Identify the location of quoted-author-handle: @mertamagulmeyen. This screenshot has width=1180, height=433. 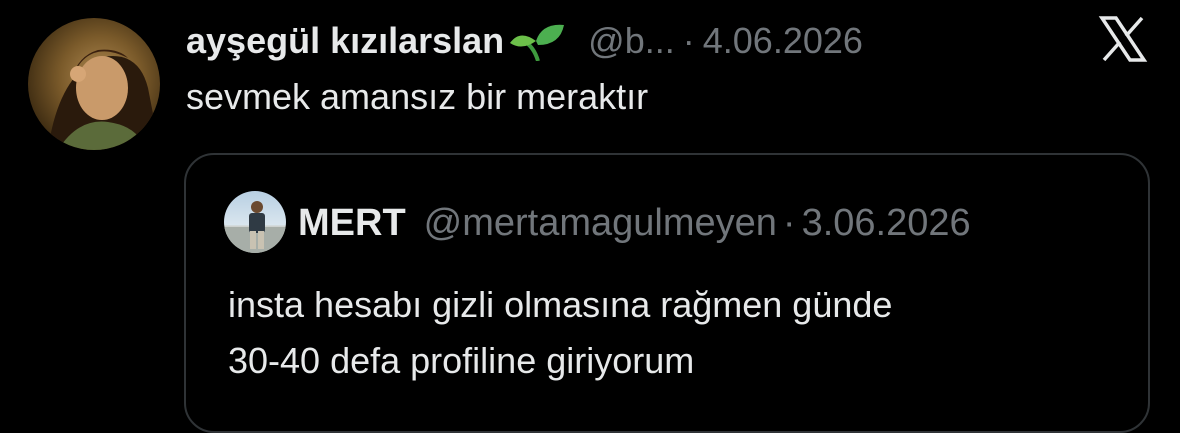
(600, 223).